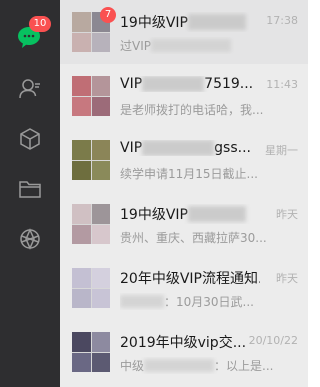  Describe the element at coordinates (33, 34) in the screenshot. I see `chat-tab: 10` at that location.